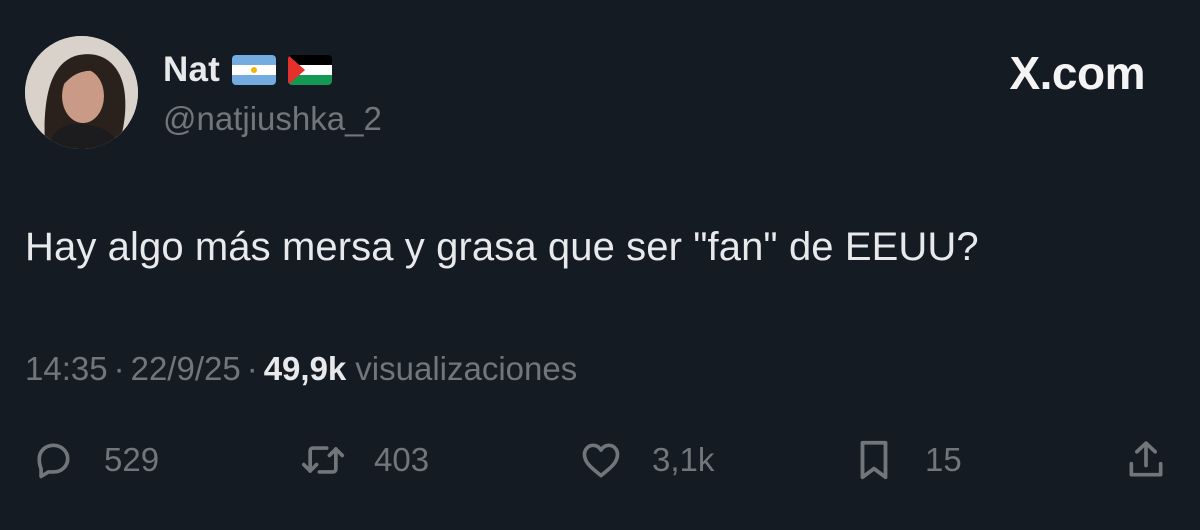 Image resolution: width=1200 pixels, height=530 pixels. I want to click on heart-icon, so click(601, 460).